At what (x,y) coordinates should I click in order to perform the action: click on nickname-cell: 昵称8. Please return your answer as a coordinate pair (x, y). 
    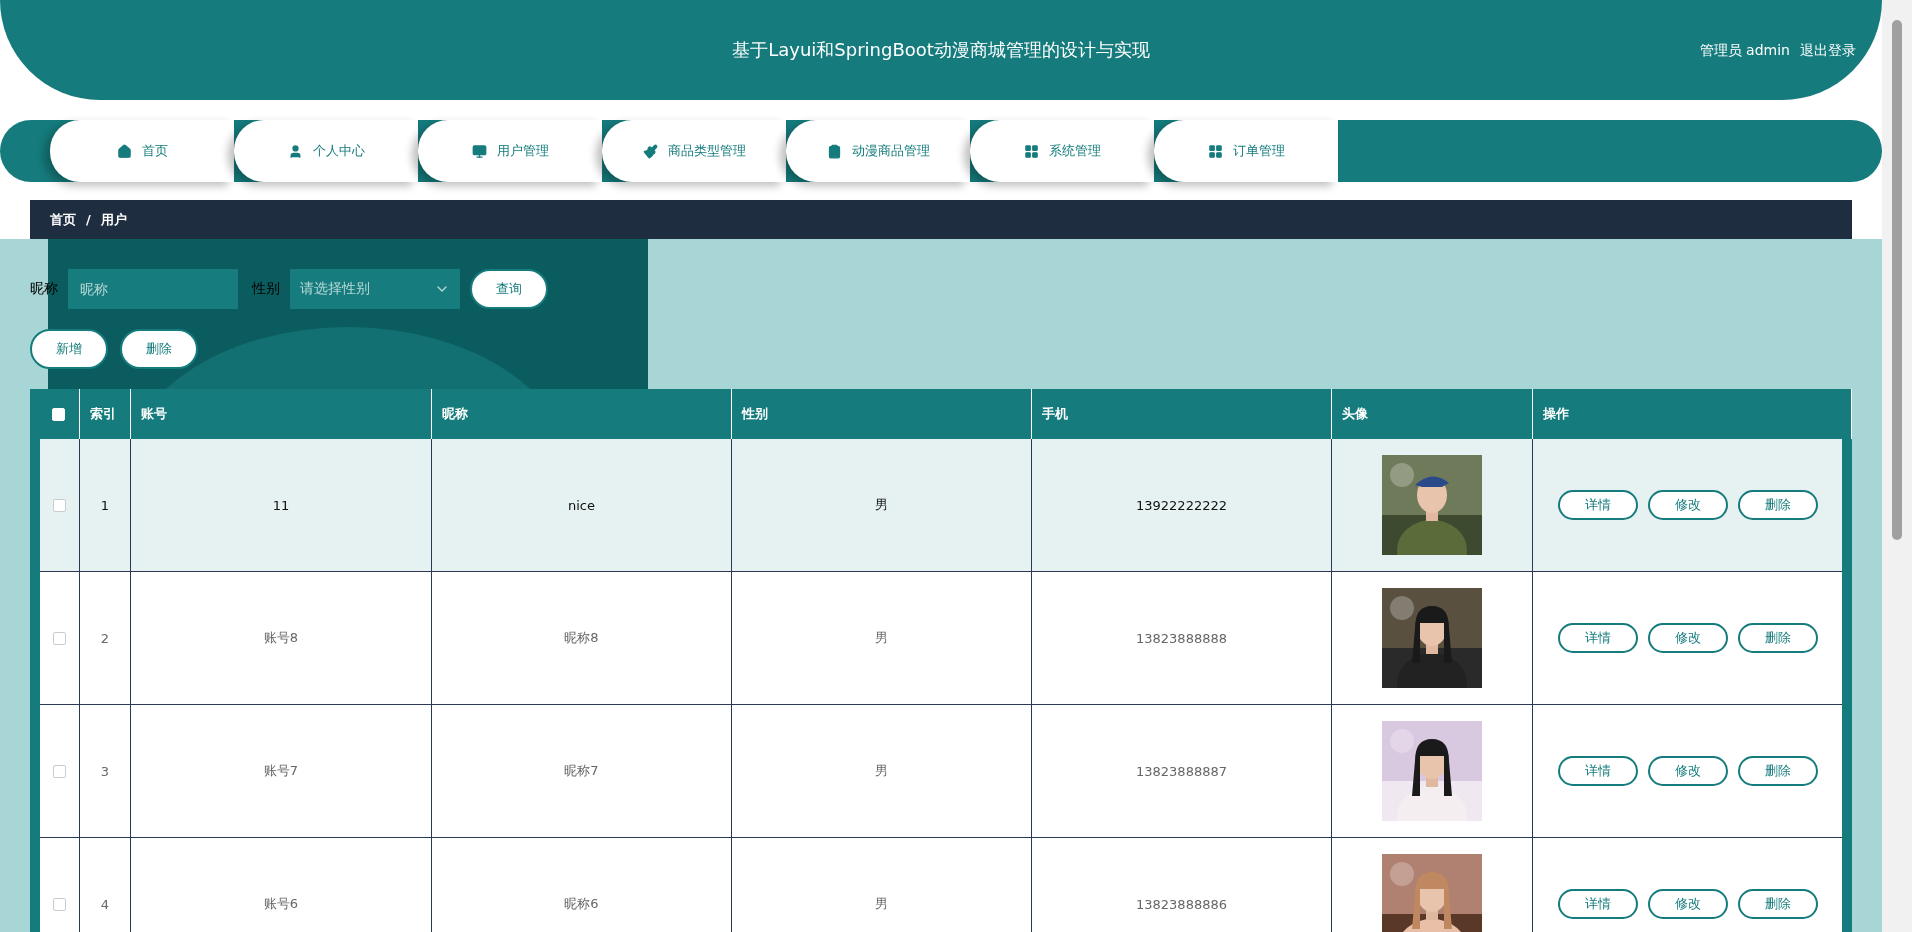
    Looking at the image, I should click on (581, 638).